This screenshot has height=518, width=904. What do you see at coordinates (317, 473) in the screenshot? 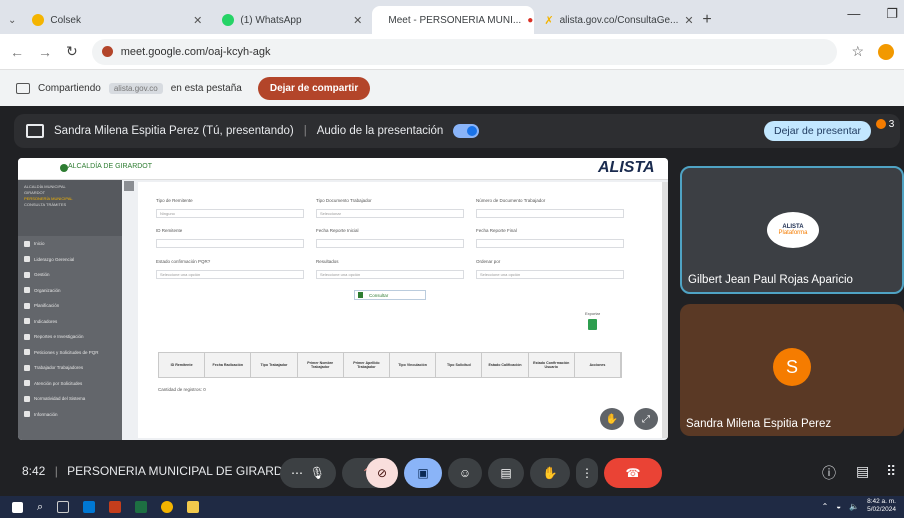
I see `microphone-icon: 🎙` at bounding box center [317, 473].